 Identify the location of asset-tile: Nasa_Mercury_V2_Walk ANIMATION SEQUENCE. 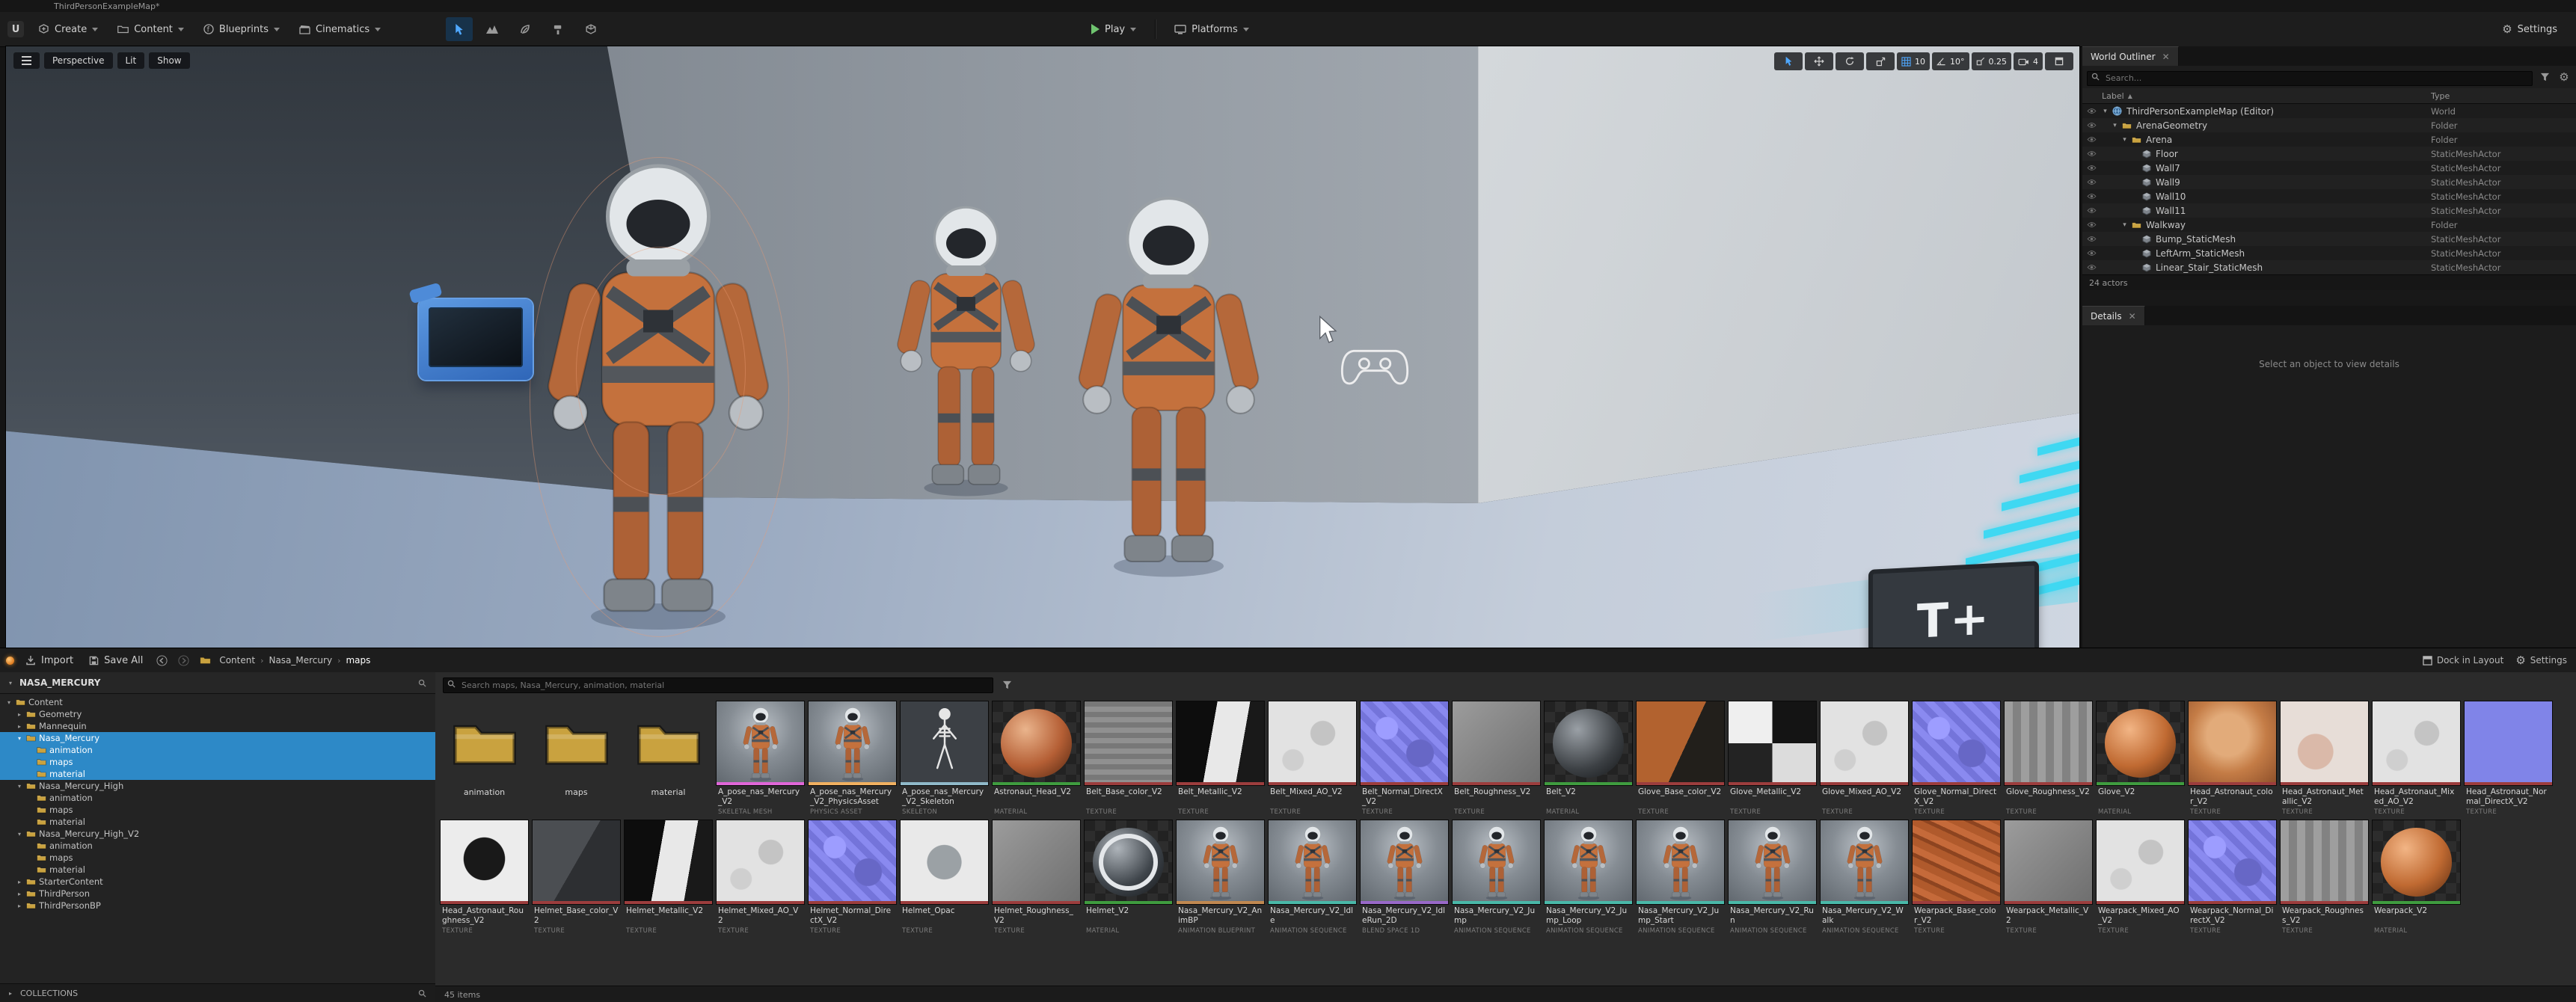
(1864, 878).